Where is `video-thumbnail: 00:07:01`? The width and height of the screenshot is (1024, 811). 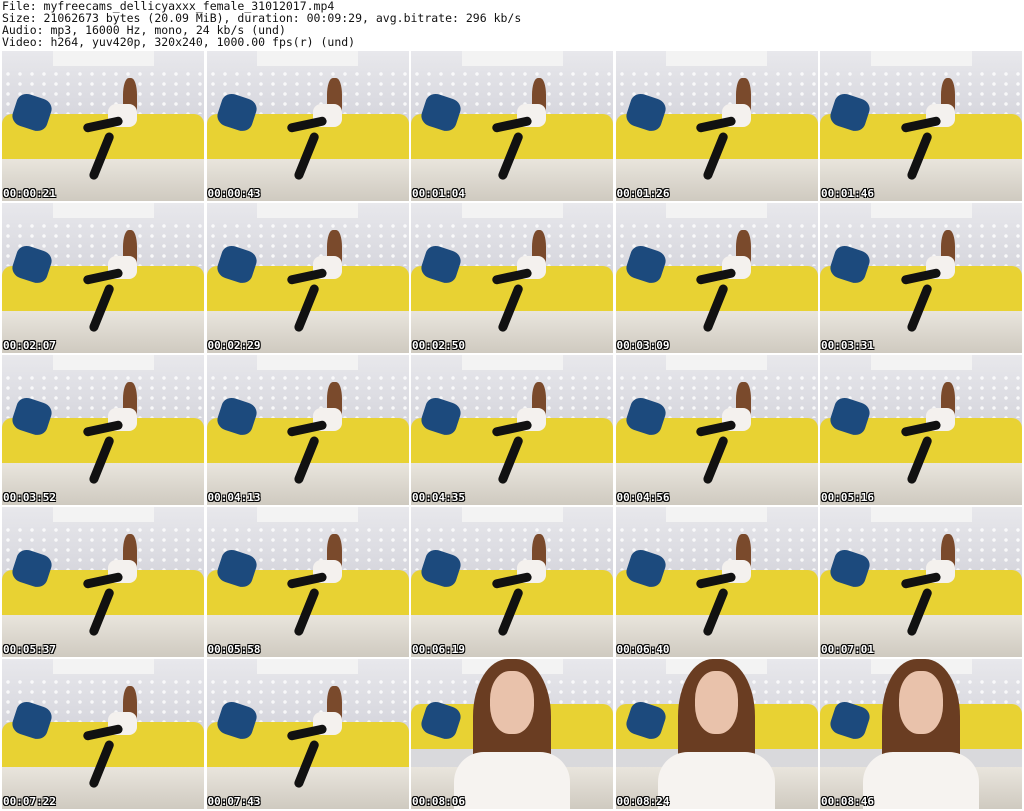
video-thumbnail: 00:07:01 is located at coordinates (921, 582).